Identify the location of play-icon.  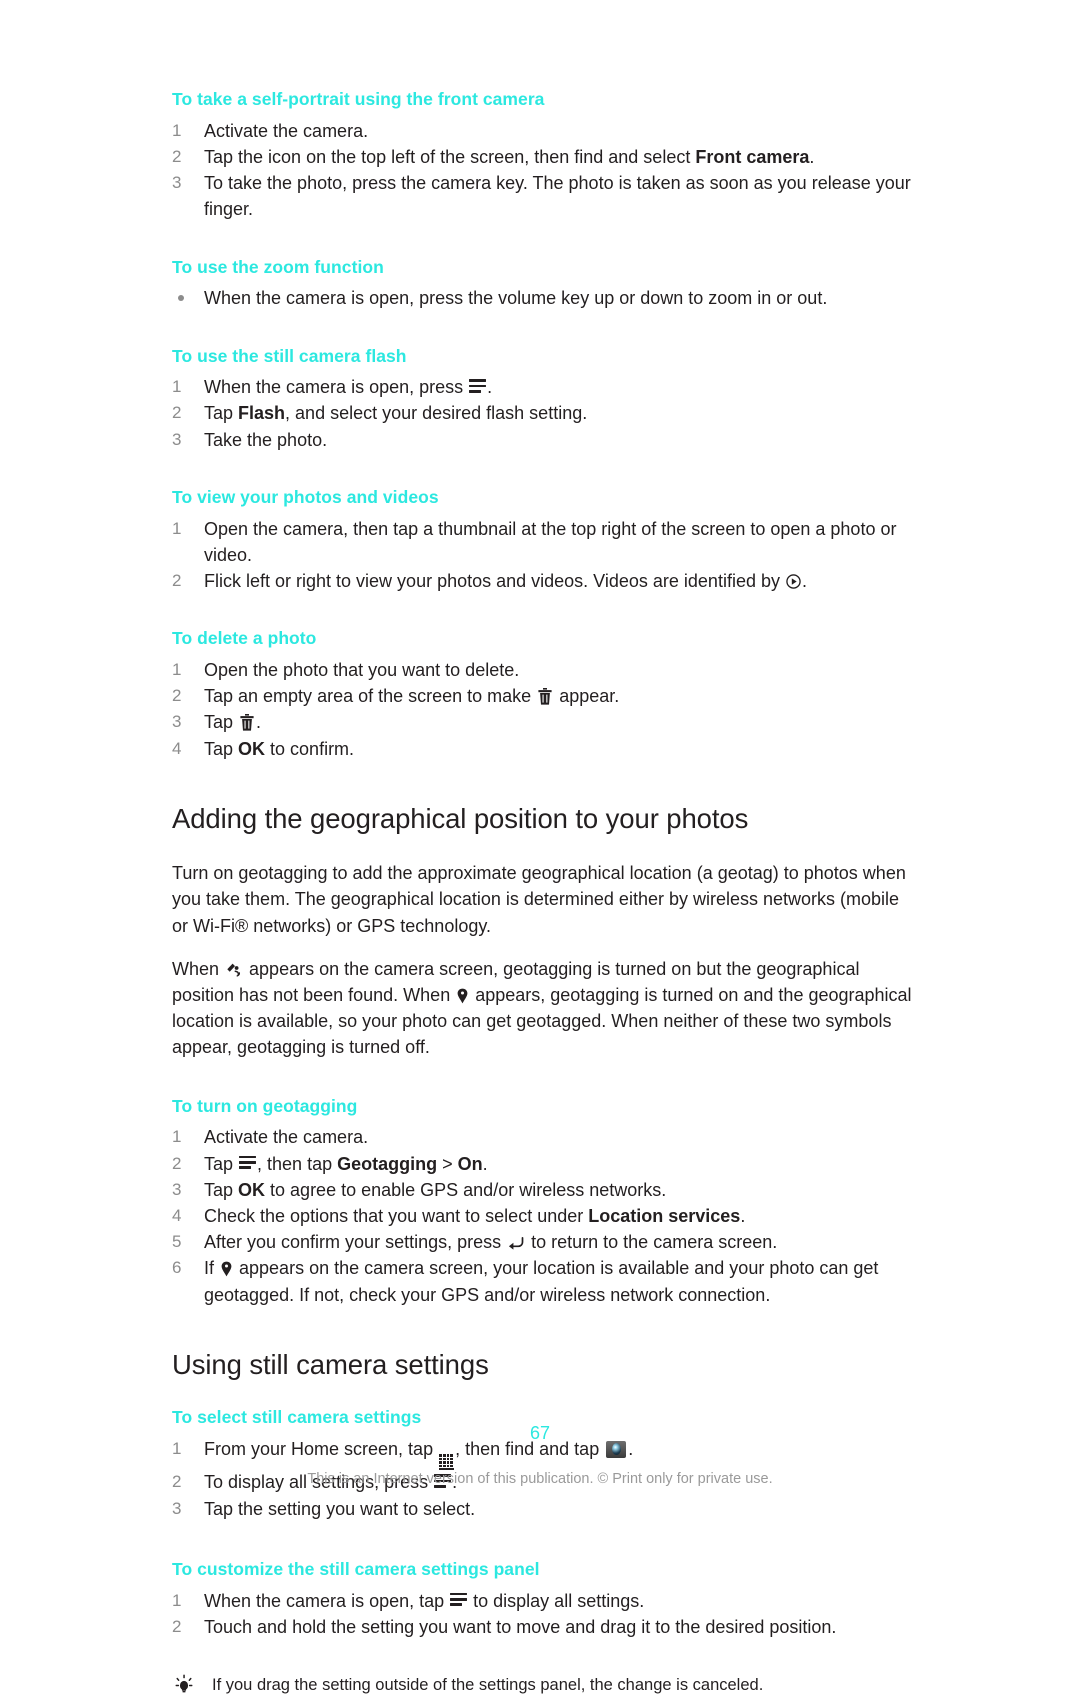
(793, 581).